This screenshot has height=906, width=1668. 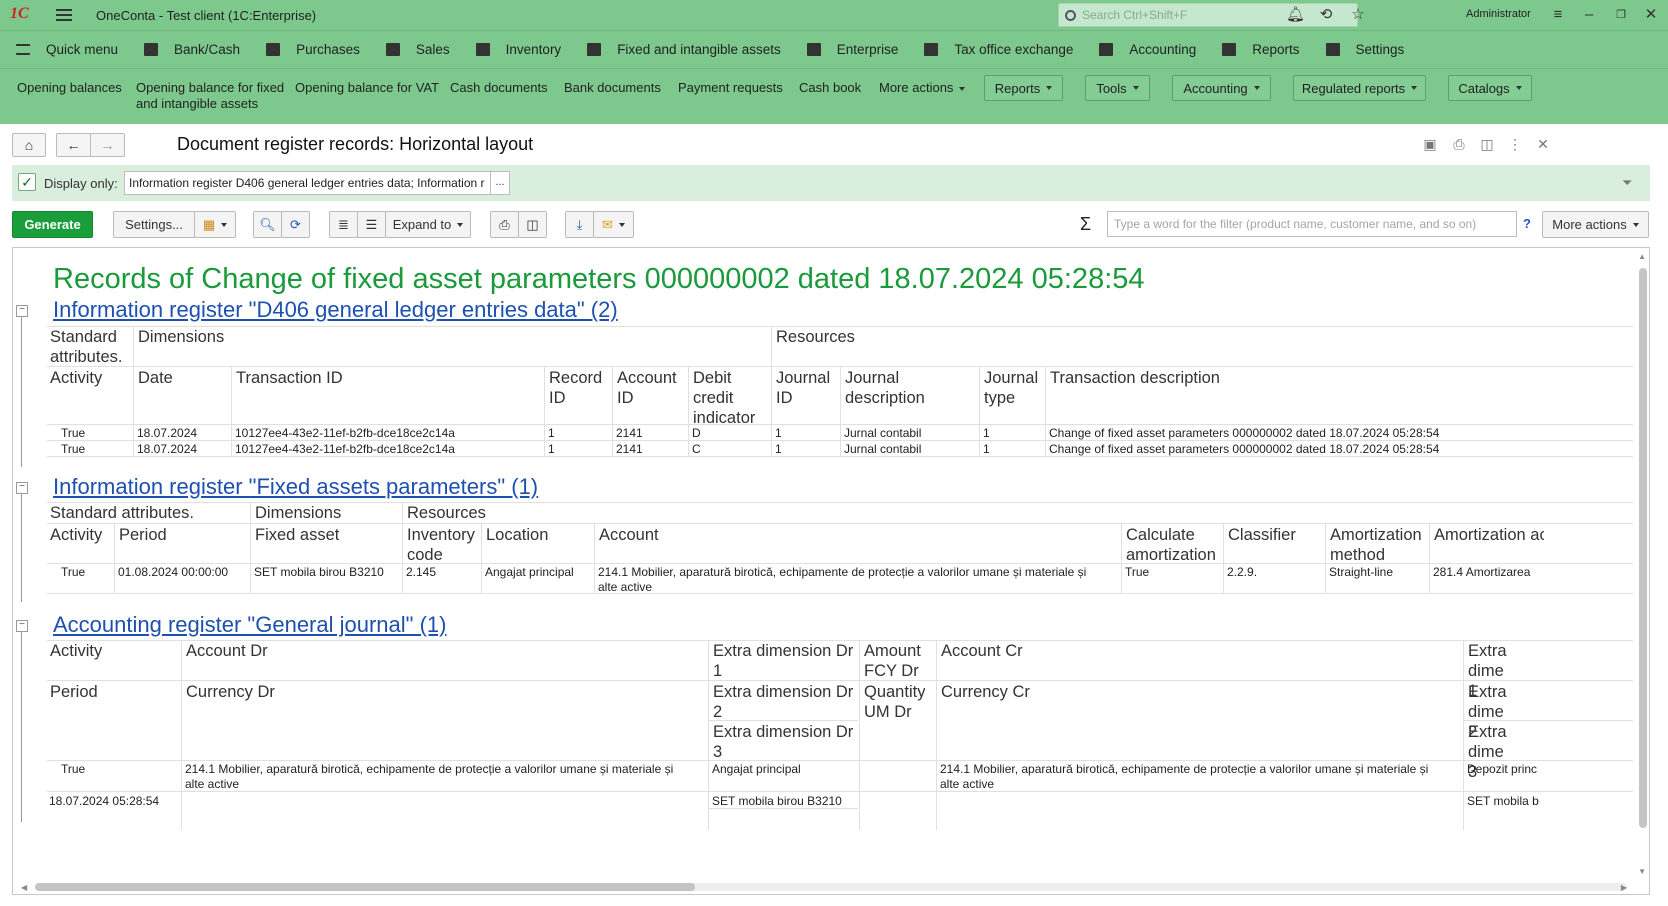 I want to click on filter-icon: ⏷, so click(x=1630, y=182).